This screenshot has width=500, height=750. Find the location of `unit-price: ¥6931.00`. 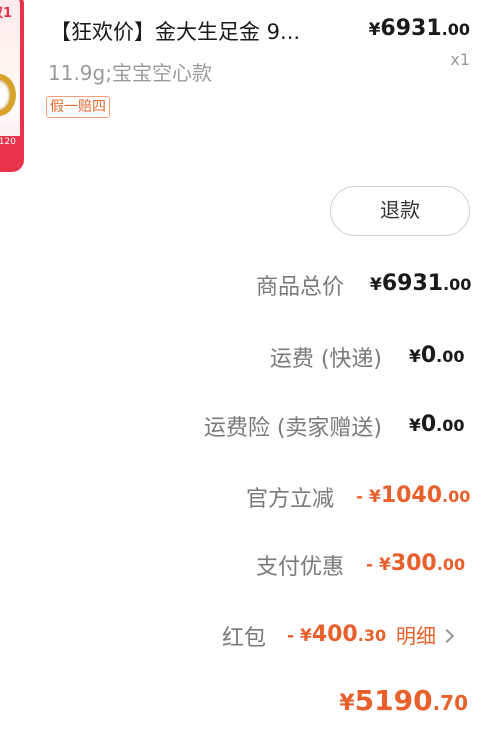

unit-price: ¥6931.00 is located at coordinates (419, 28).